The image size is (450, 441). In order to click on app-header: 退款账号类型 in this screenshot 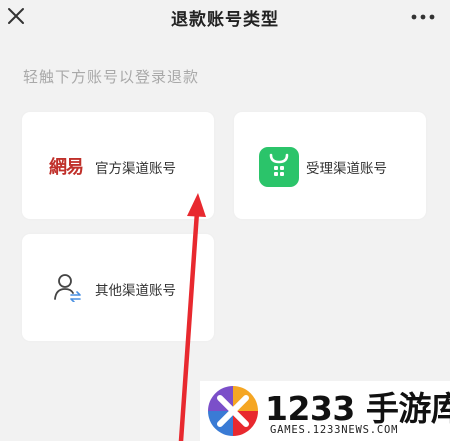, I will do `click(225, 20)`.